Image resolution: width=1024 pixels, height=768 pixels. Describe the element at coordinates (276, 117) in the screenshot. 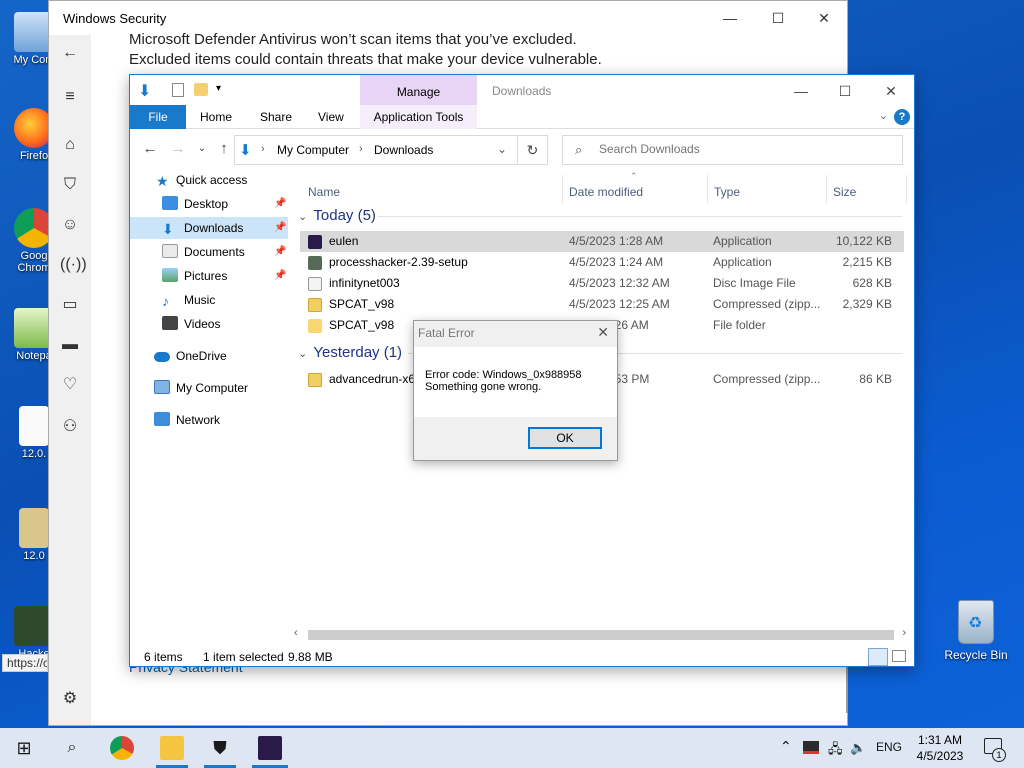

I see `tab-share: Share` at that location.